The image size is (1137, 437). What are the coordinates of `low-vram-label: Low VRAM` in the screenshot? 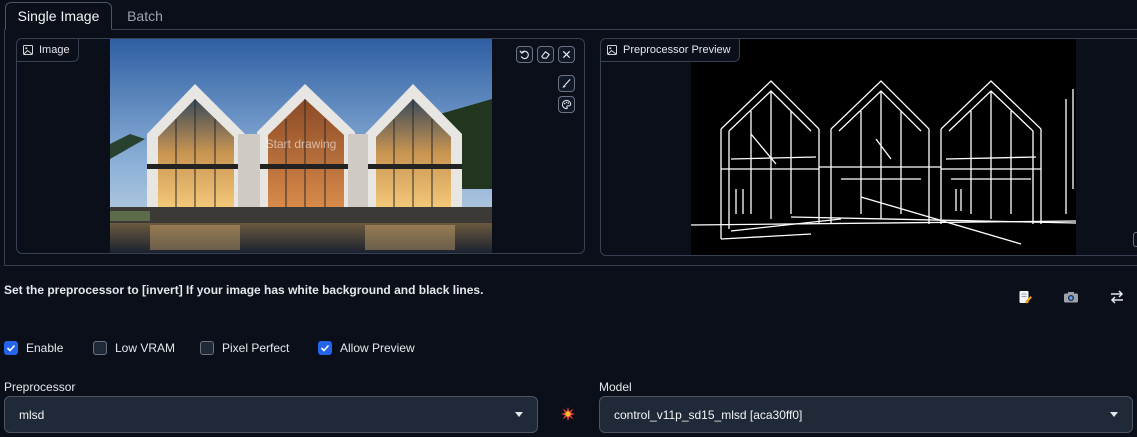 It's located at (145, 348).